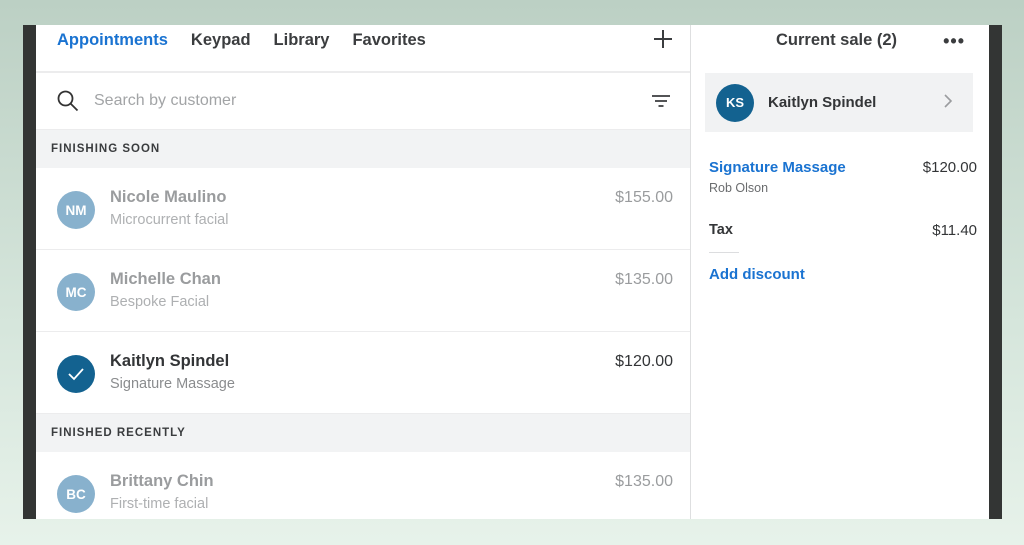 The height and width of the screenshot is (545, 1024). I want to click on tab-bar: Appointments Keypad Library Favorites, so click(363, 49).